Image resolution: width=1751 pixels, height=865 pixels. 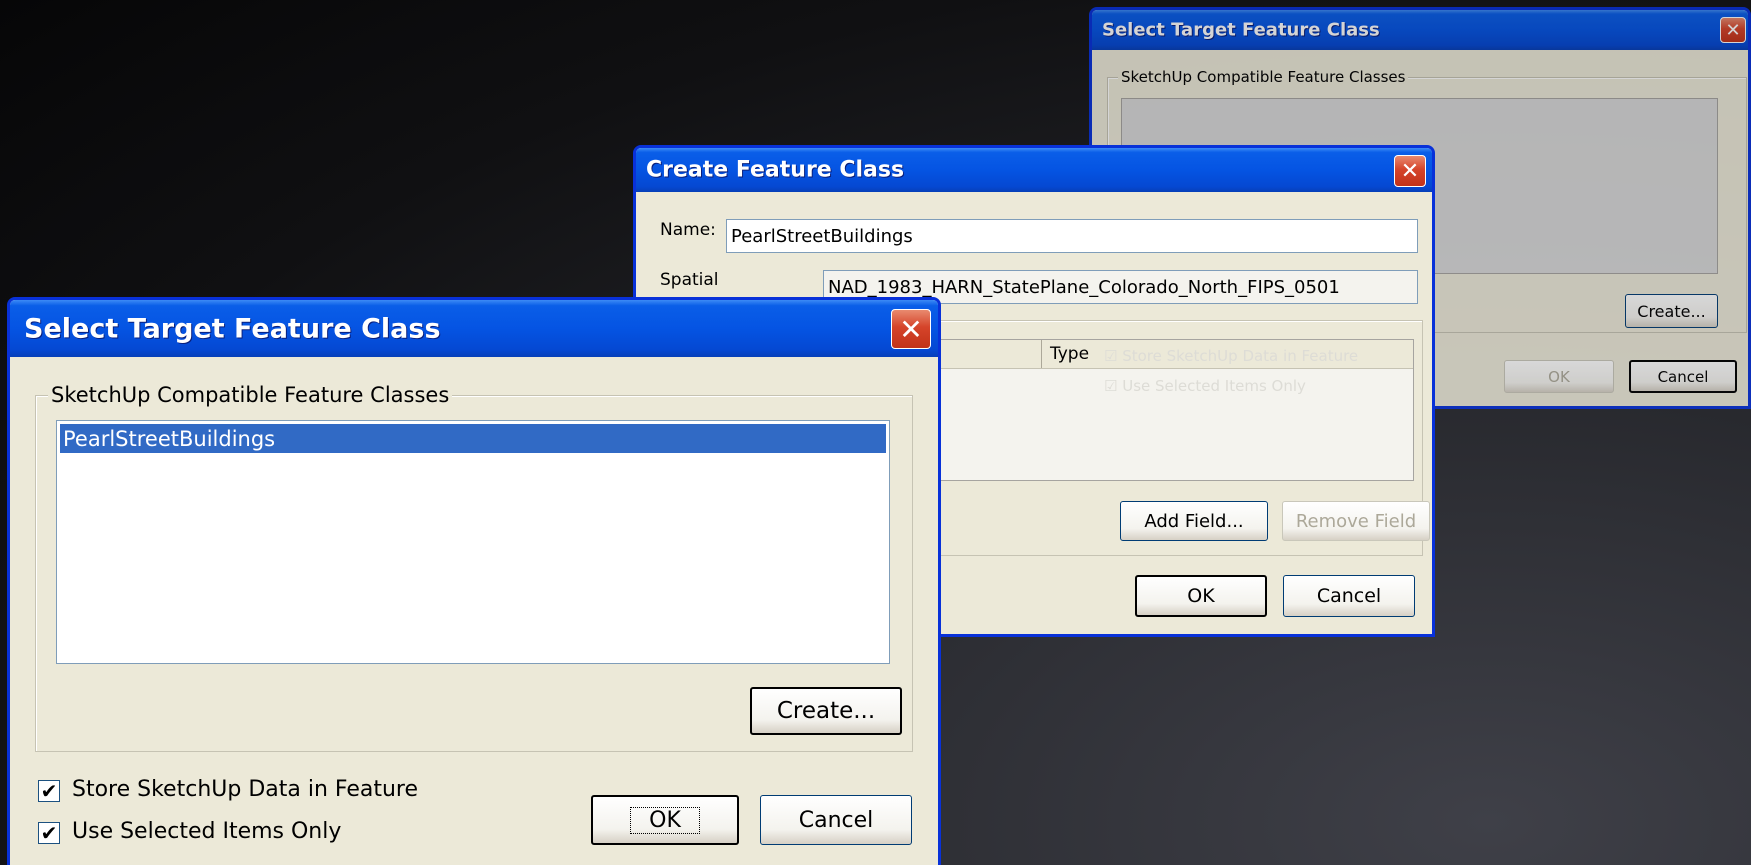 I want to click on use-selected-items-checkbox: ✔, so click(x=49, y=833).